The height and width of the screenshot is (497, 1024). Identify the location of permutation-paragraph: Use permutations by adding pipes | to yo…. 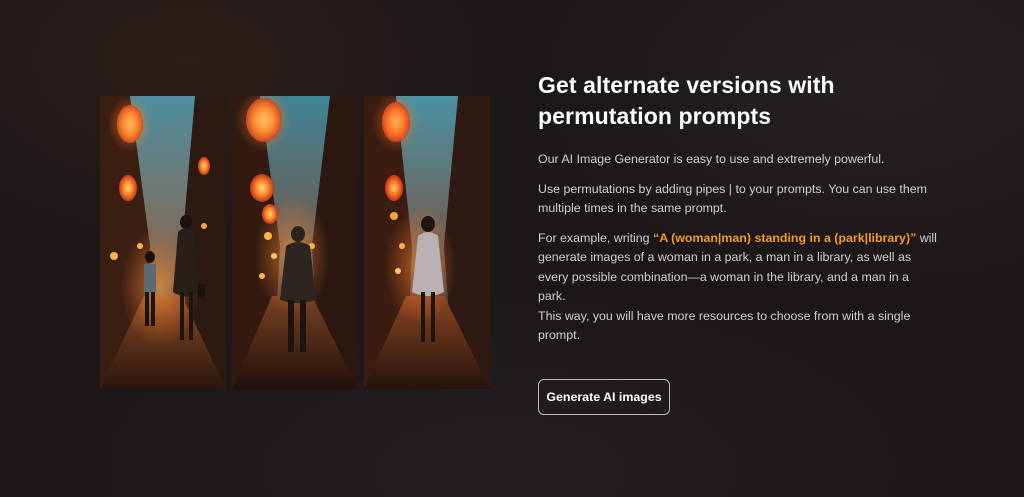
(732, 198).